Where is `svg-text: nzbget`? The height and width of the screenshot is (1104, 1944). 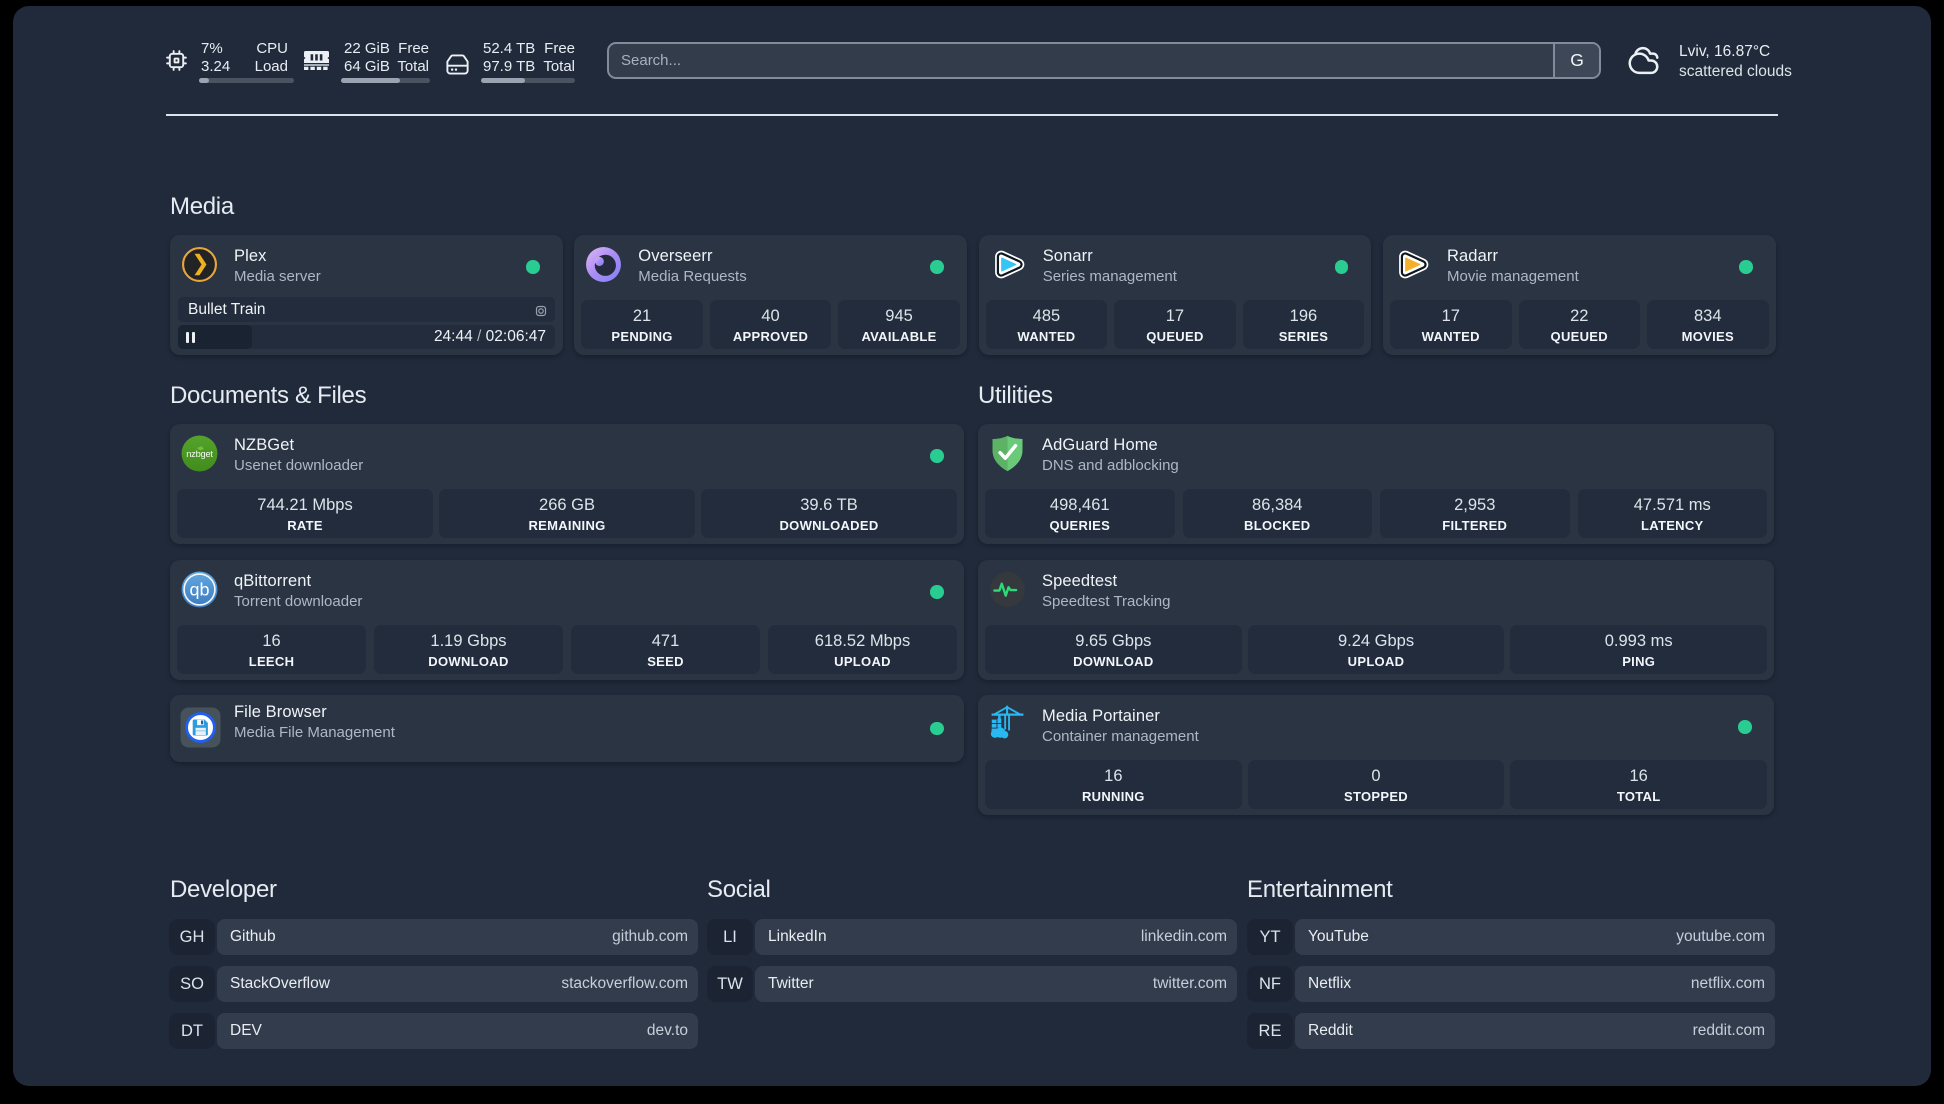
svg-text: nzbget is located at coordinates (199, 454).